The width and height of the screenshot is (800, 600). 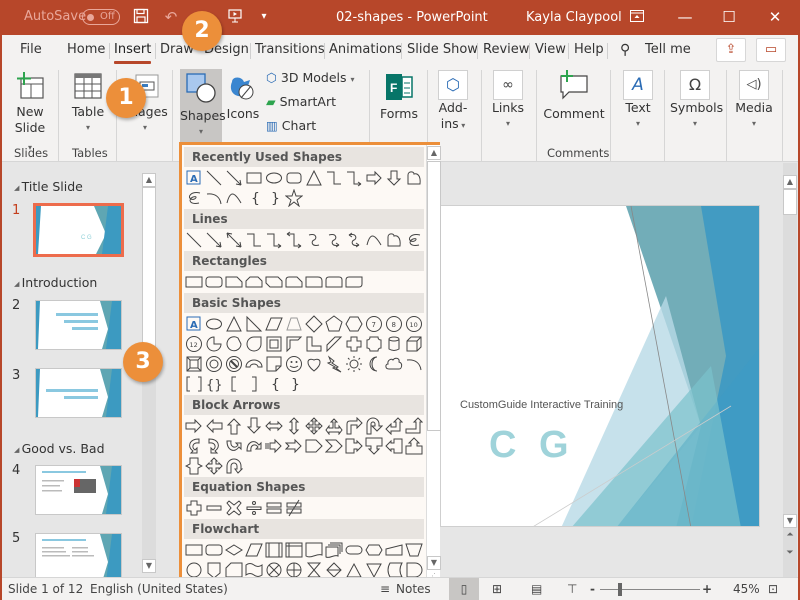 I want to click on donut-shape-icon, so click(x=214, y=364).